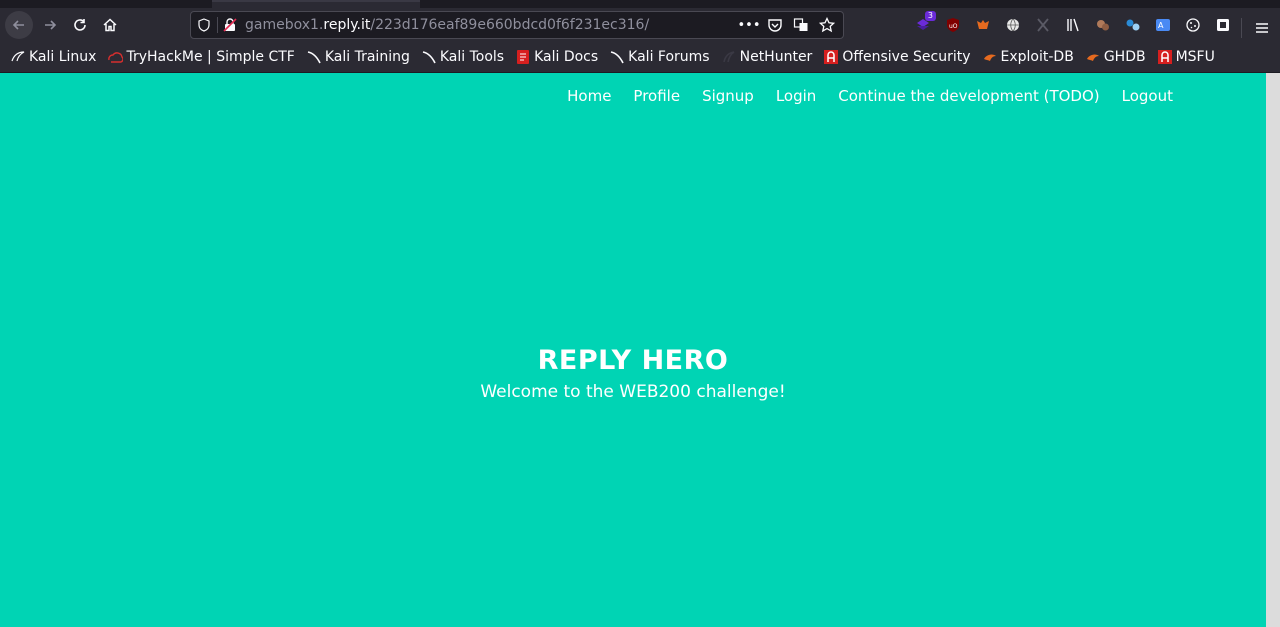 The width and height of the screenshot is (1280, 627). Describe the element at coordinates (284, 25) in the screenshot. I see `url-subdomain: gamebox1.` at that location.